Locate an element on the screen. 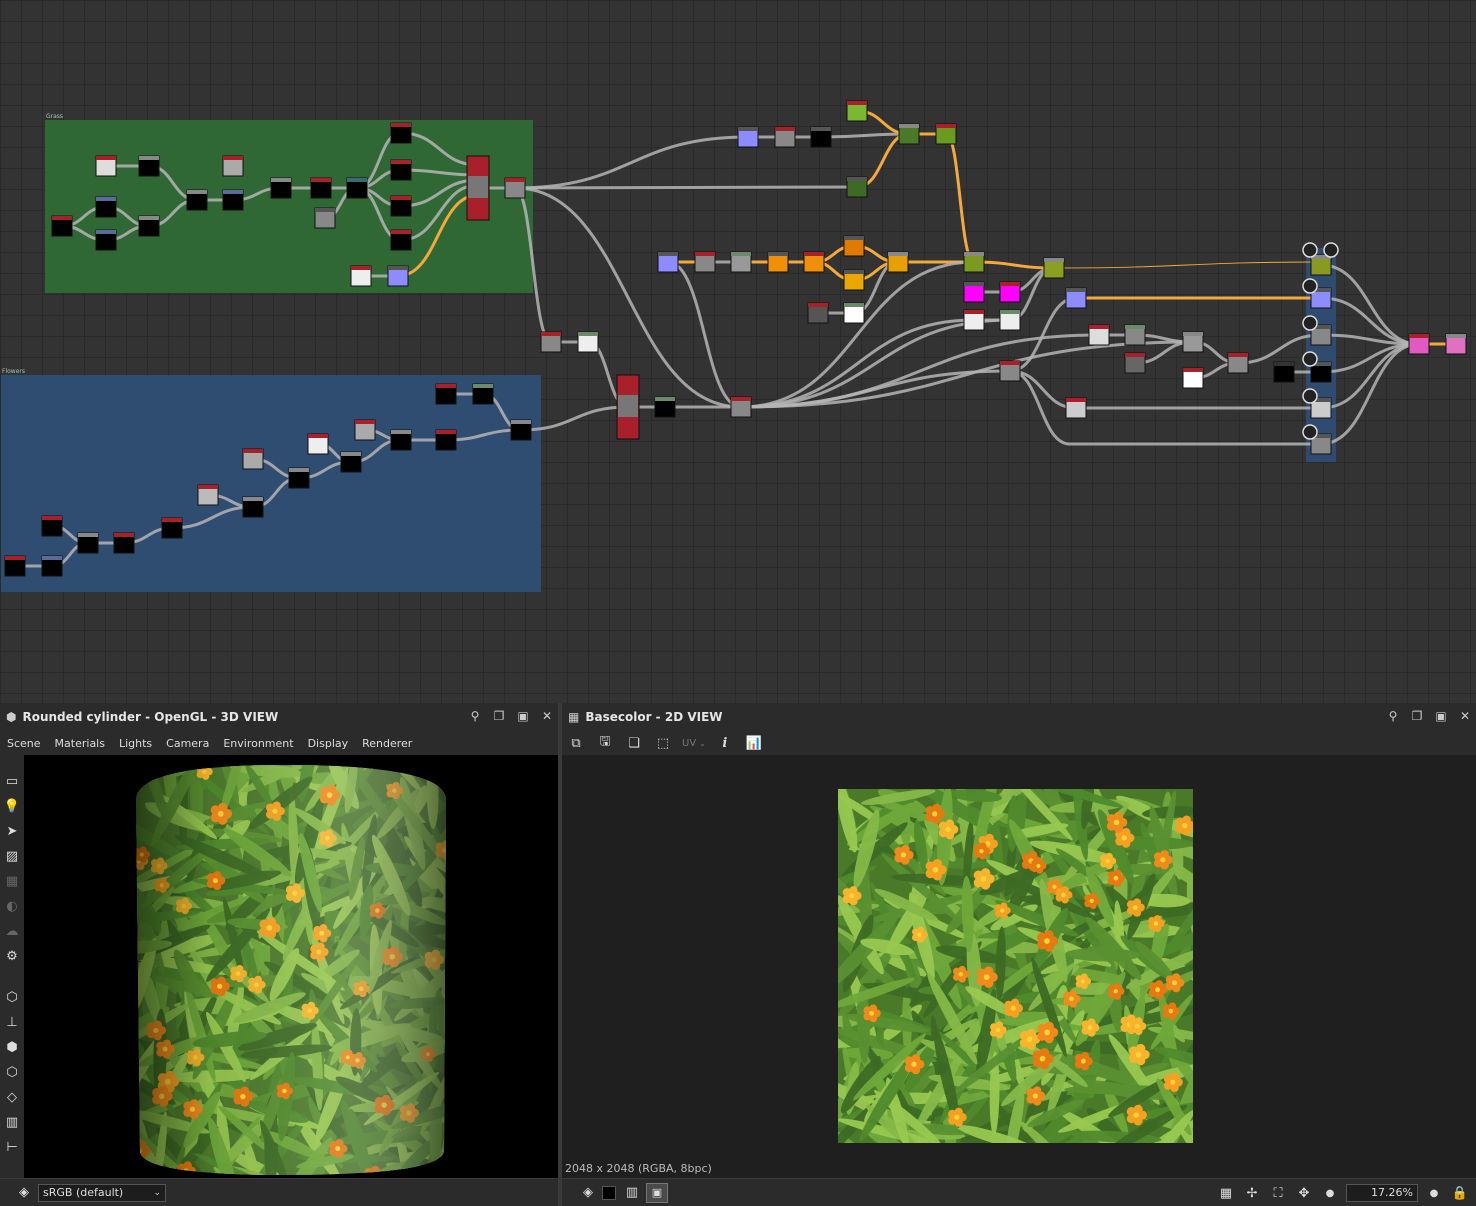 The height and width of the screenshot is (1206, 1476). float-icon: ❐ is located at coordinates (499, 716).